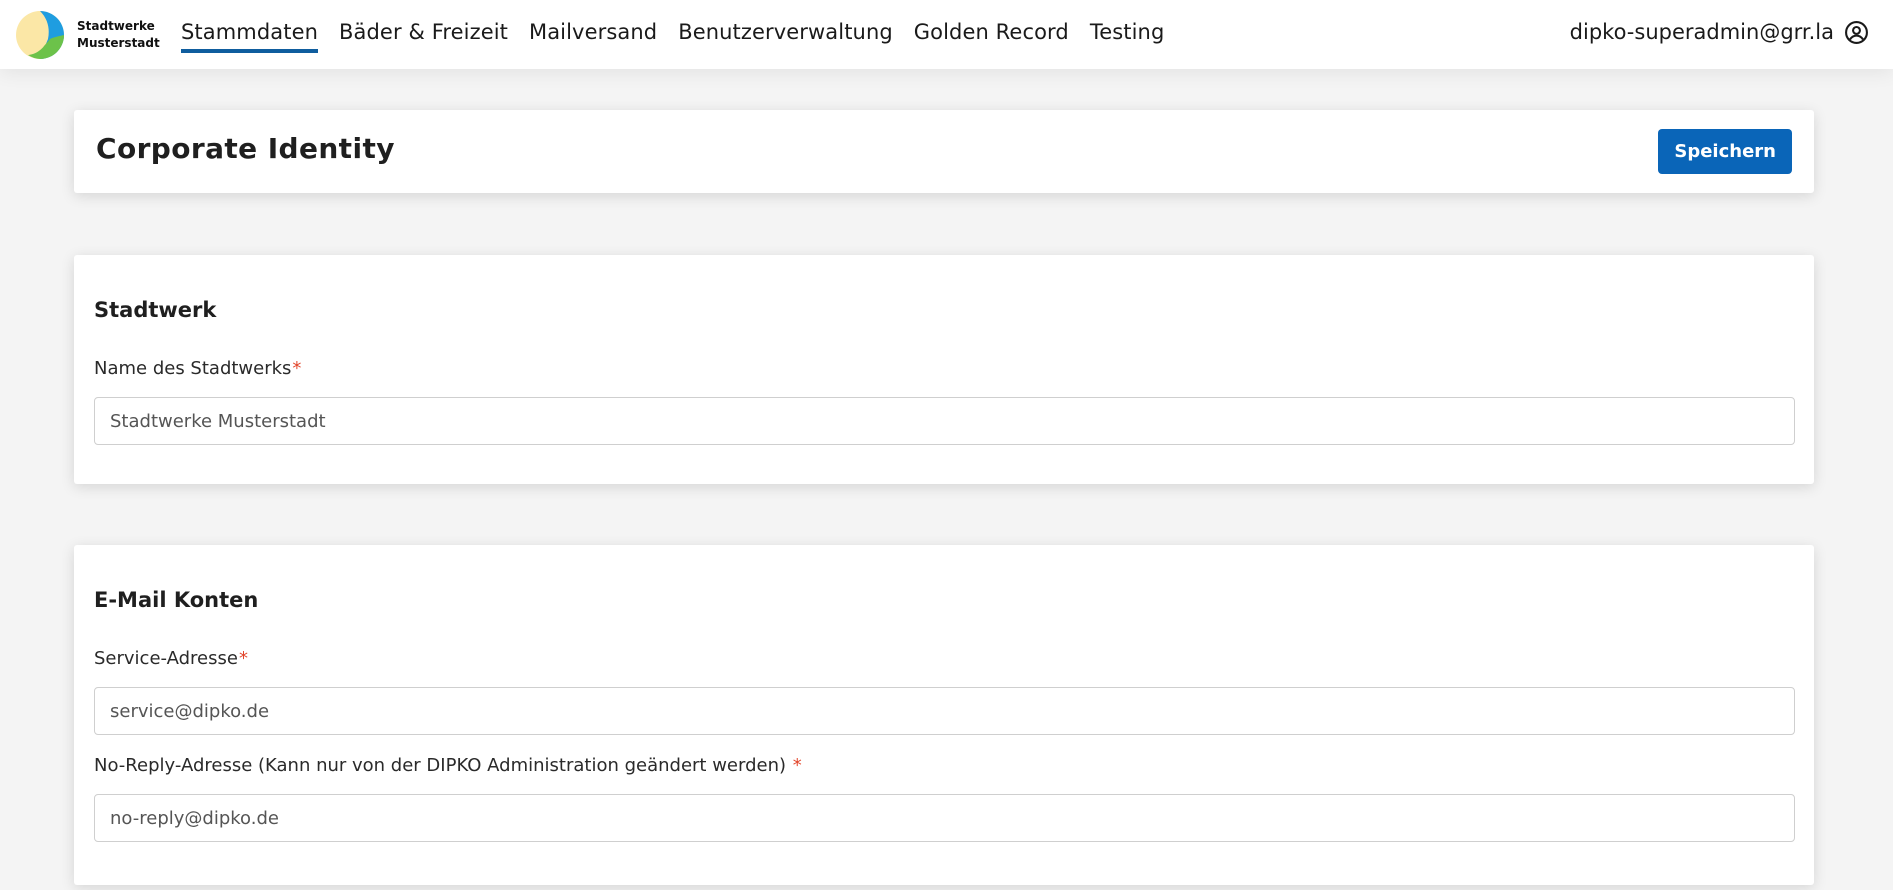 This screenshot has height=890, width=1893. Describe the element at coordinates (423, 35) in the screenshot. I see `nav-item-baeder-freizeit: Bäder & Freizeit` at that location.